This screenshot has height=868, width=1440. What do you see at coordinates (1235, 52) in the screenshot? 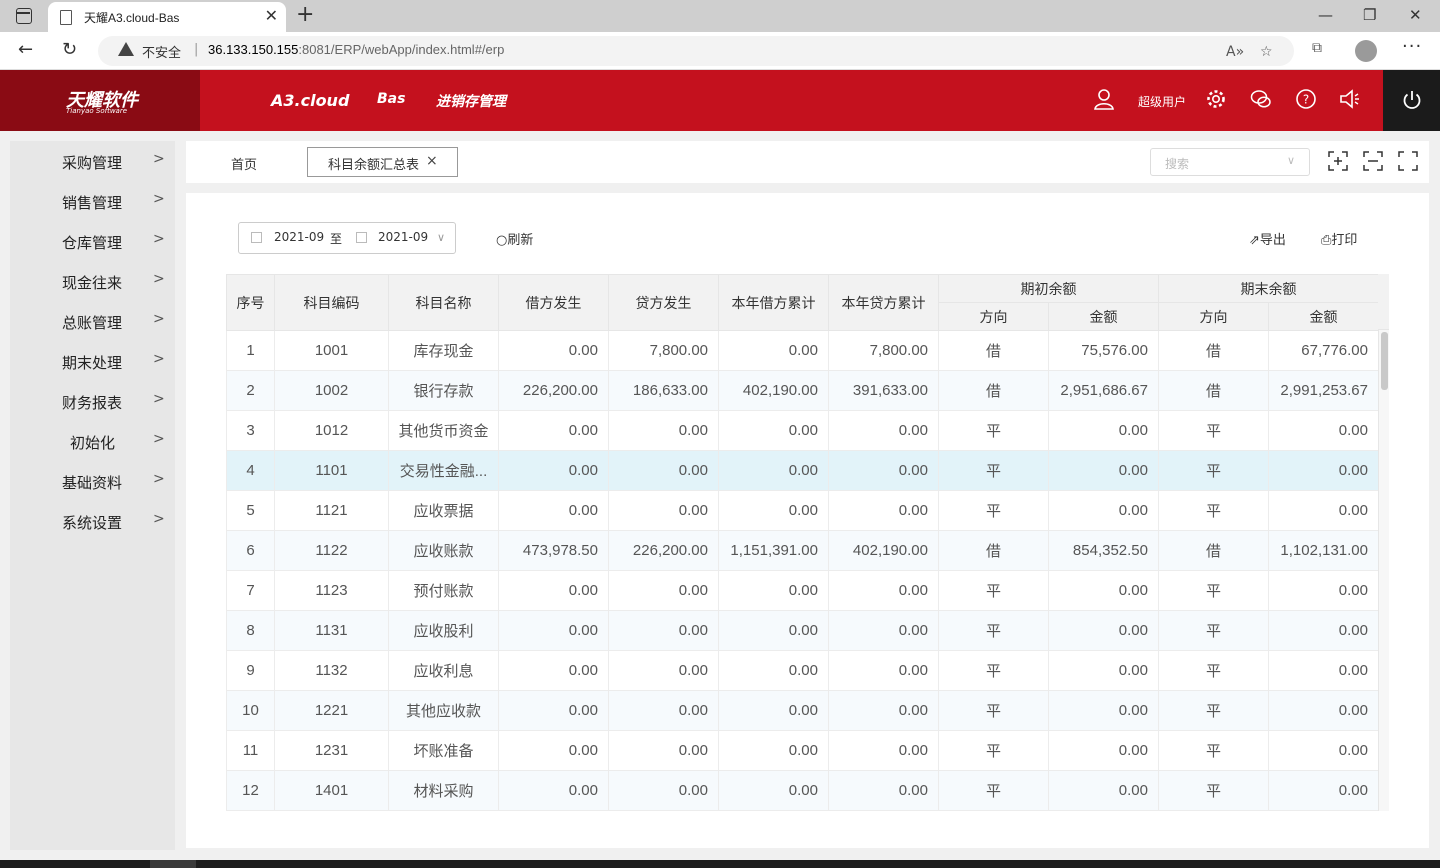
I see `read-aloud-icon: A»` at bounding box center [1235, 52].